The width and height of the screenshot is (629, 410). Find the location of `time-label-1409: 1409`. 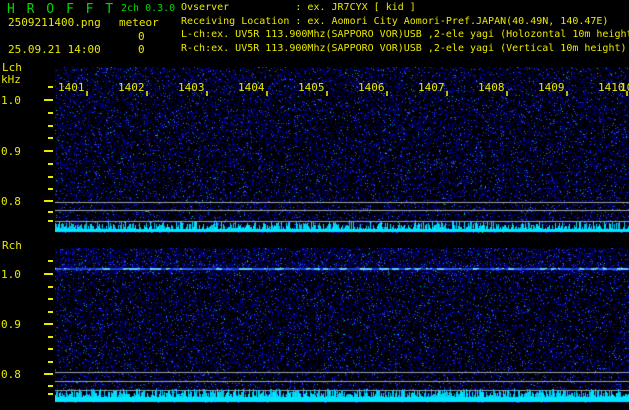

time-label-1409: 1409 is located at coordinates (551, 87).